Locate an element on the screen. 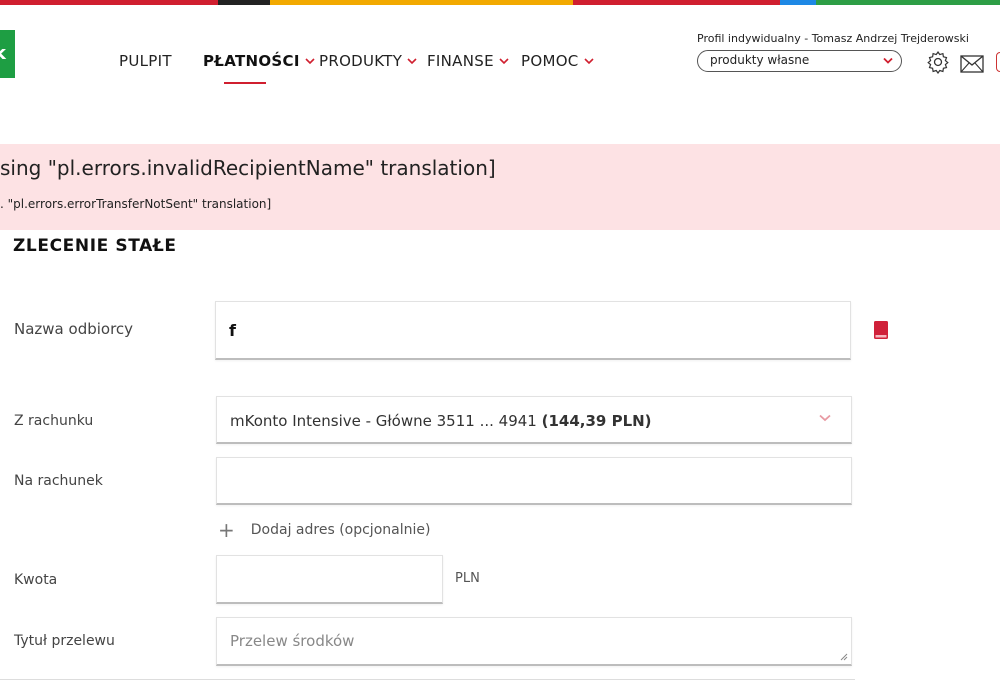 The image size is (1000, 681). nav-item-label: PŁATNOŚCI is located at coordinates (251, 61).